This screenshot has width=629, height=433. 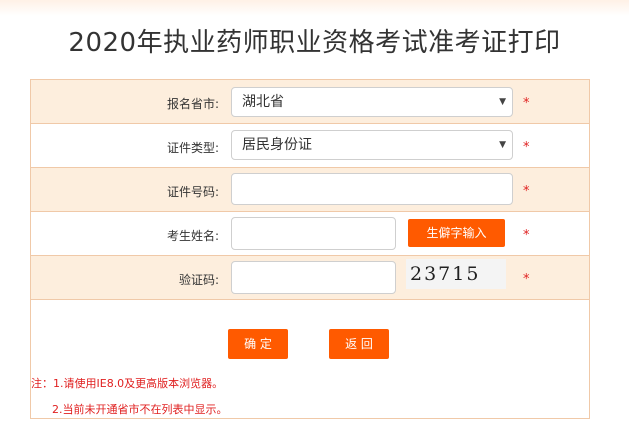 I want to click on action-row: 确 定 返 回, so click(x=310, y=334).